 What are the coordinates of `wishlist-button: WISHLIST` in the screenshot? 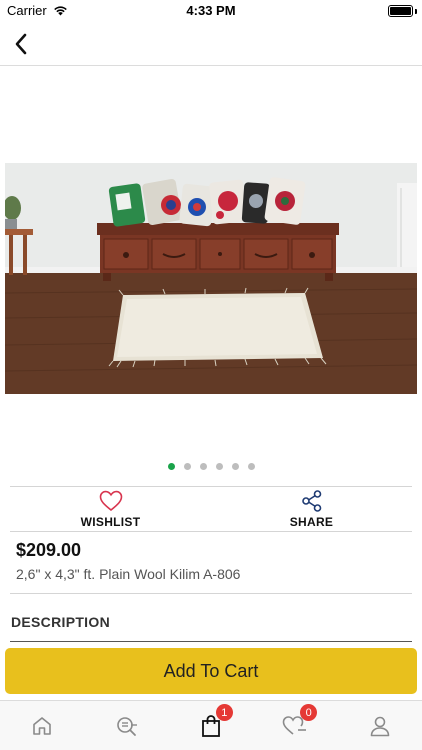 It's located at (110, 509).